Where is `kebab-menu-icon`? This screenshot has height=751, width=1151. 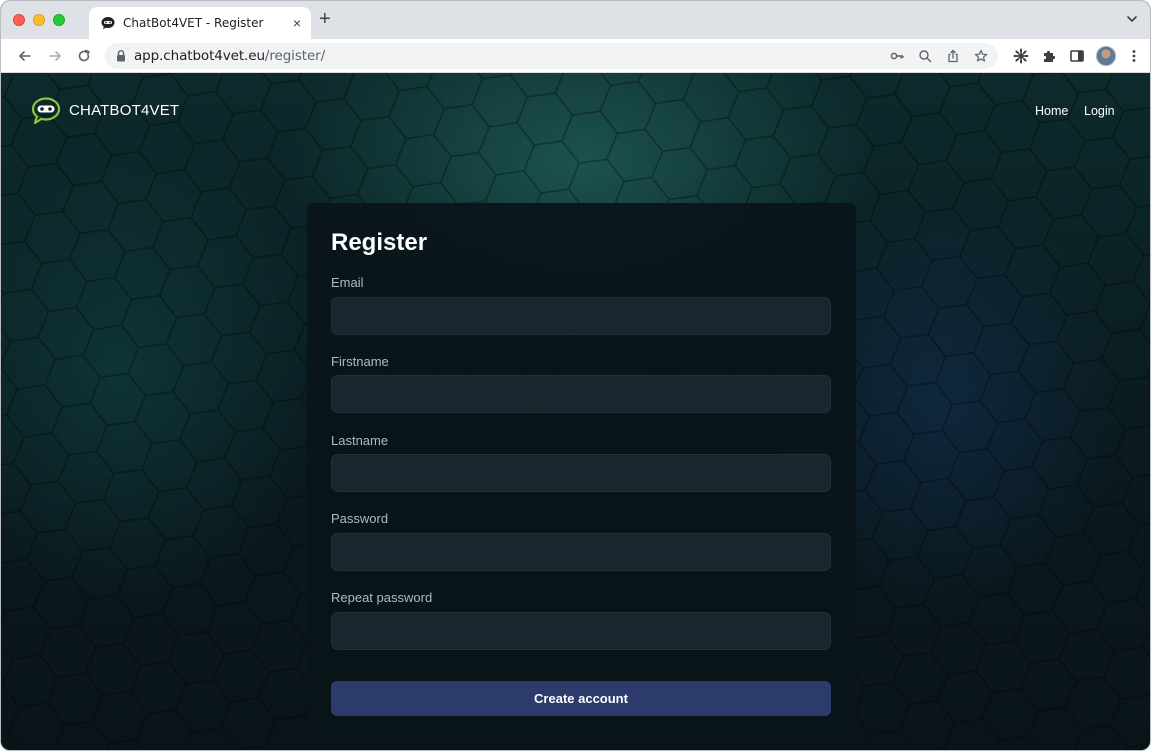
kebab-menu-icon is located at coordinates (1134, 56).